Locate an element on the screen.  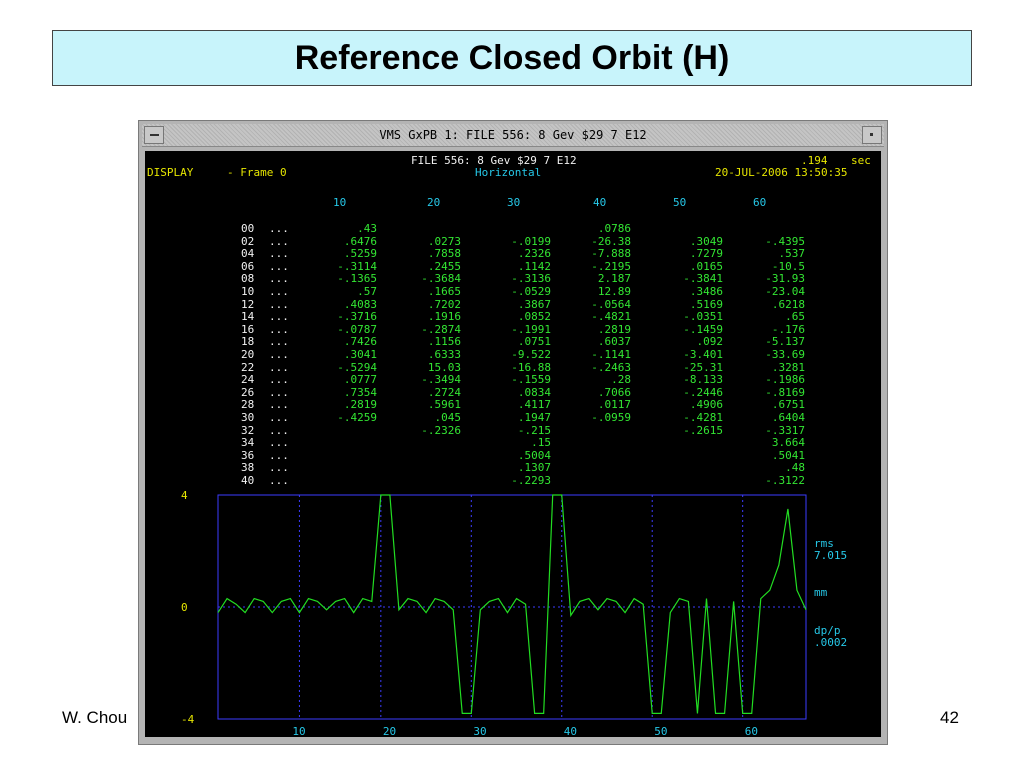
x-tick-label: 50 is located at coordinates (660, 731).